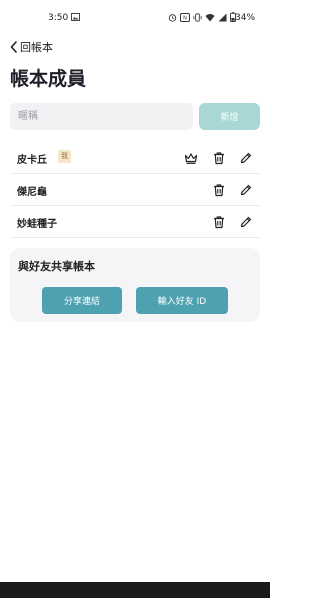  I want to click on share-card: 與好友共享帳本 分享連結 輸入好友 ID, so click(135, 285).